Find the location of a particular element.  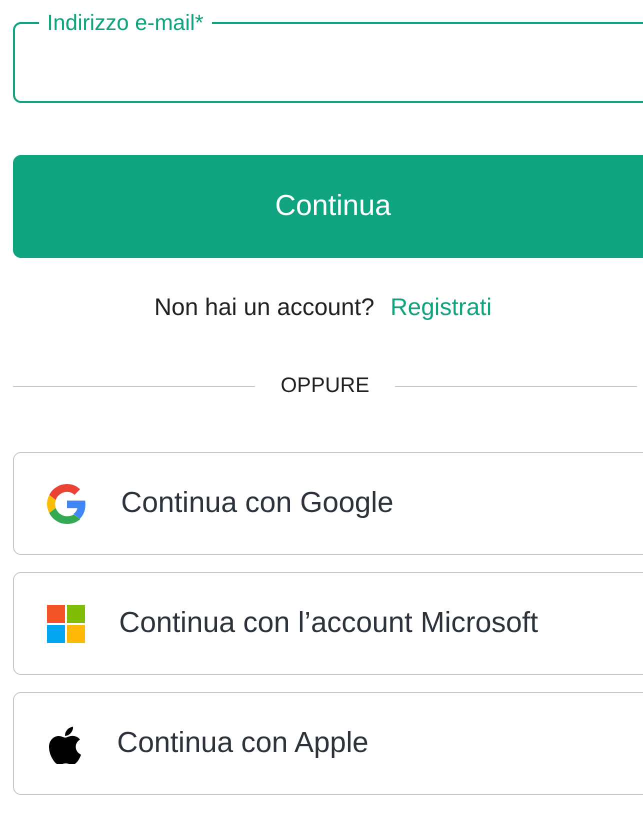

apple-sign-in-button: Continua con Apple is located at coordinates (328, 743).